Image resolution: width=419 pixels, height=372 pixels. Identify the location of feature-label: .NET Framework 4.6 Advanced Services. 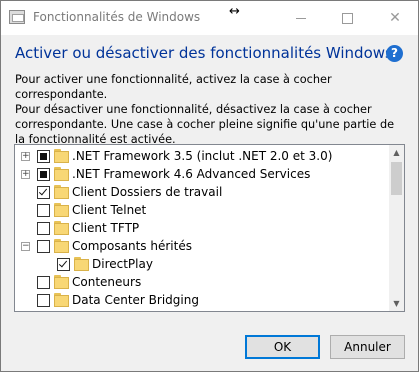
(191, 174).